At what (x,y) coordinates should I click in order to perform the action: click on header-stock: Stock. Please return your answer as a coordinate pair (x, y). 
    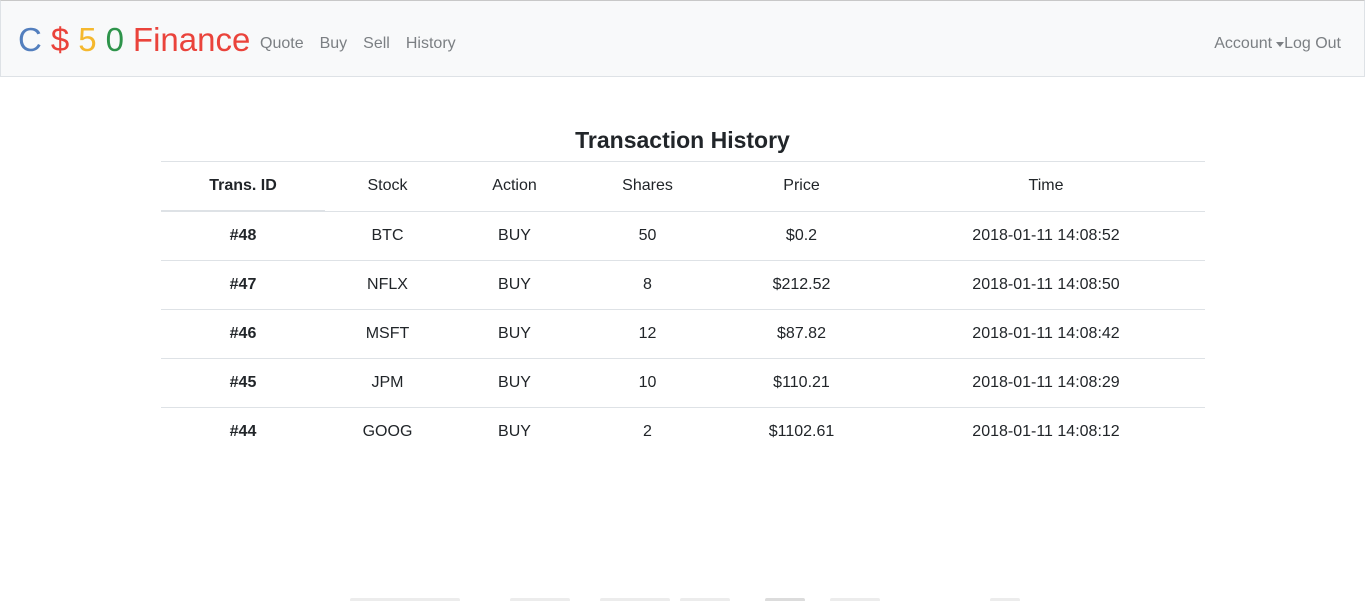
    Looking at the image, I should click on (387, 186).